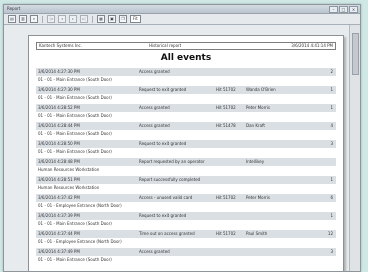 The width and height of the screenshot is (368, 272). Describe the element at coordinates (331, 125) in the screenshot. I see `event-count: 4` at that location.